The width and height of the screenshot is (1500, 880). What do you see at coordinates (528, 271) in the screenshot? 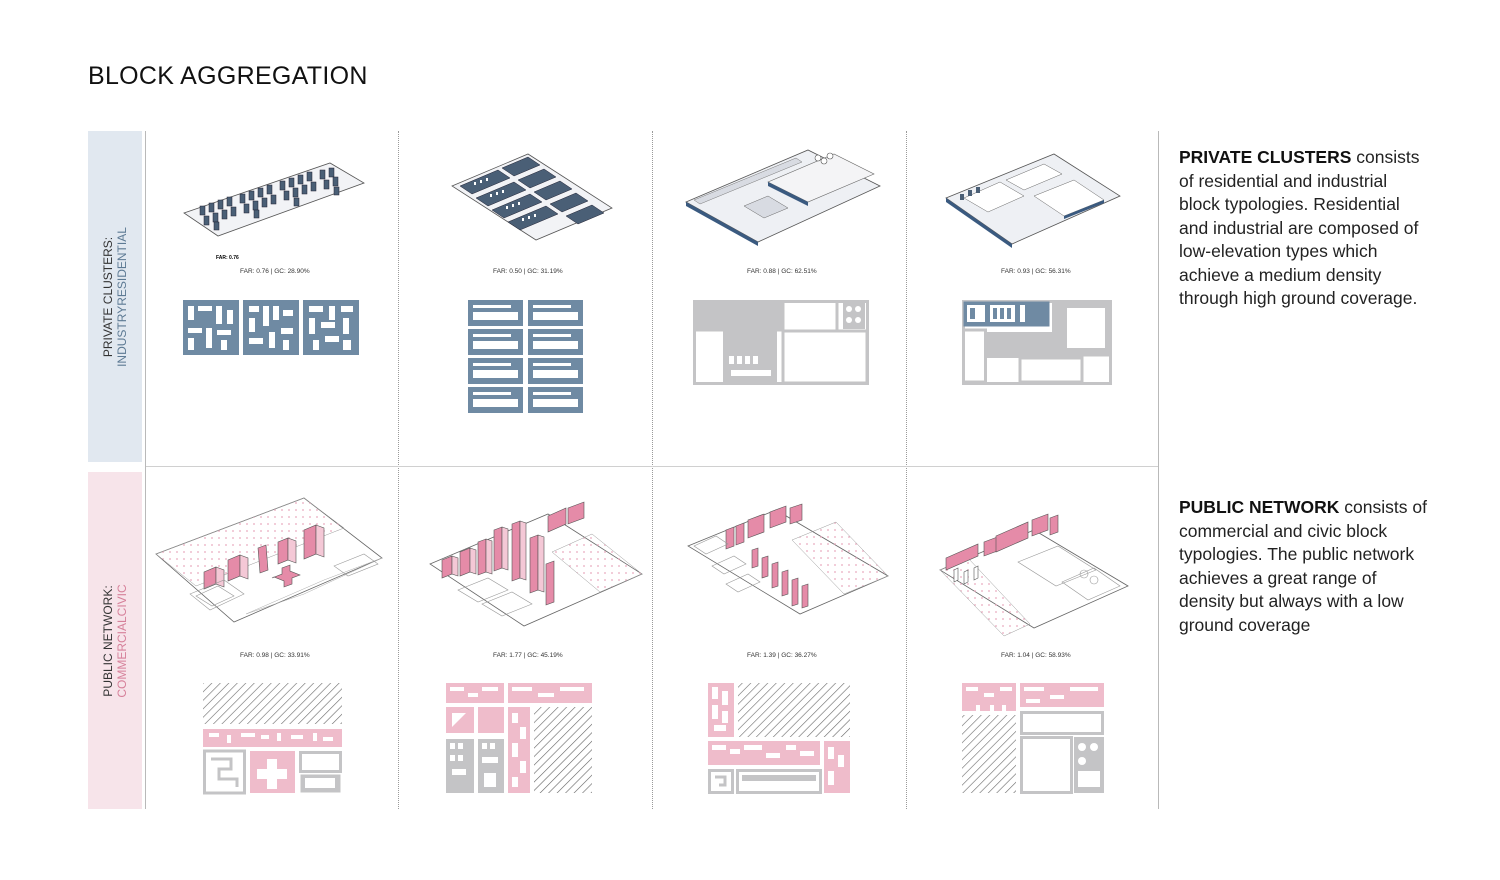
I see `metrics-caption: FAR: 0.50 | GC: 31.19%` at bounding box center [528, 271].